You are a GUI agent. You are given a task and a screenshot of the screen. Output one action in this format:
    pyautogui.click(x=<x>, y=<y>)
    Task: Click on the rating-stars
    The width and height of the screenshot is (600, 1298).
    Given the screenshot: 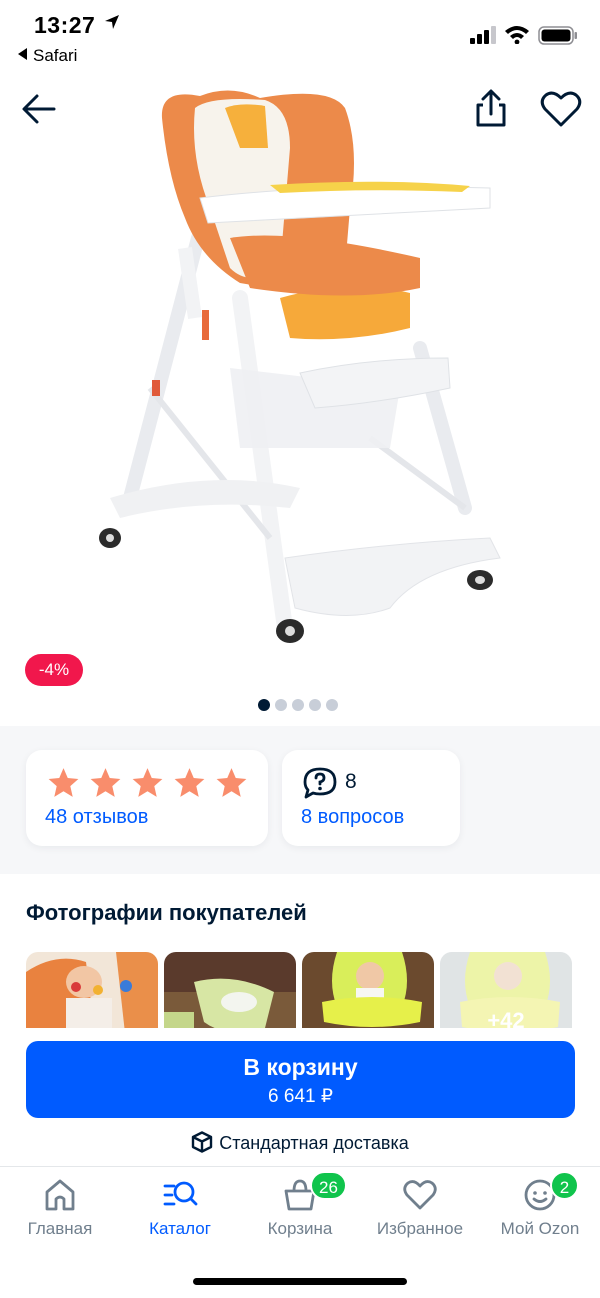 What is the action you would take?
    pyautogui.click(x=147, y=783)
    